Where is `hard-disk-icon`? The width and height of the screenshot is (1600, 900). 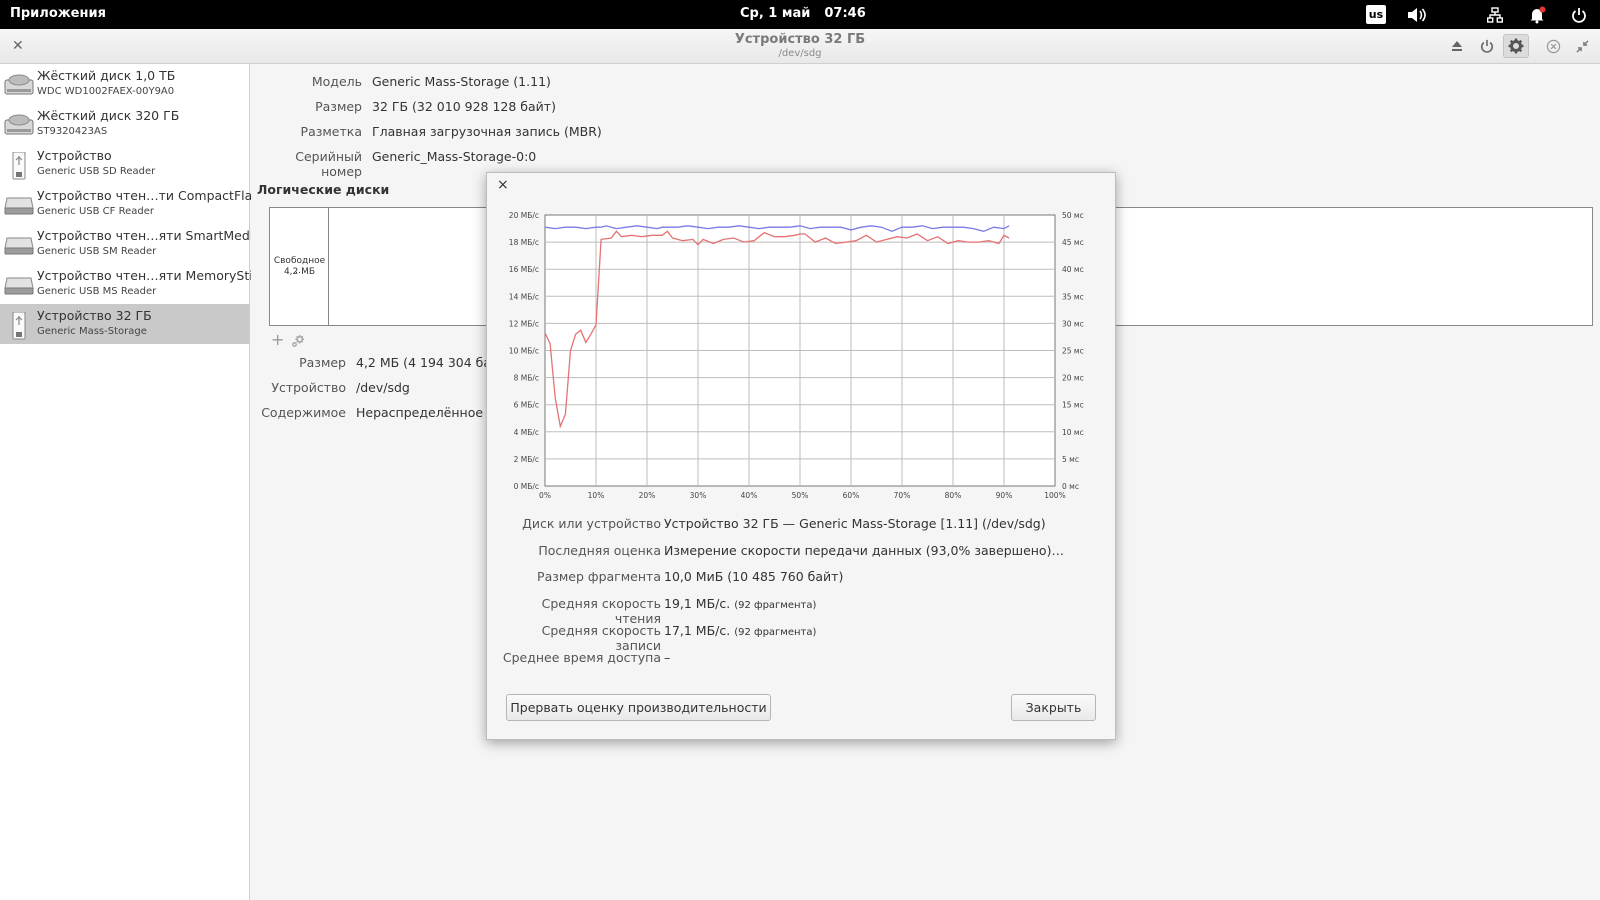 hard-disk-icon is located at coordinates (19, 124).